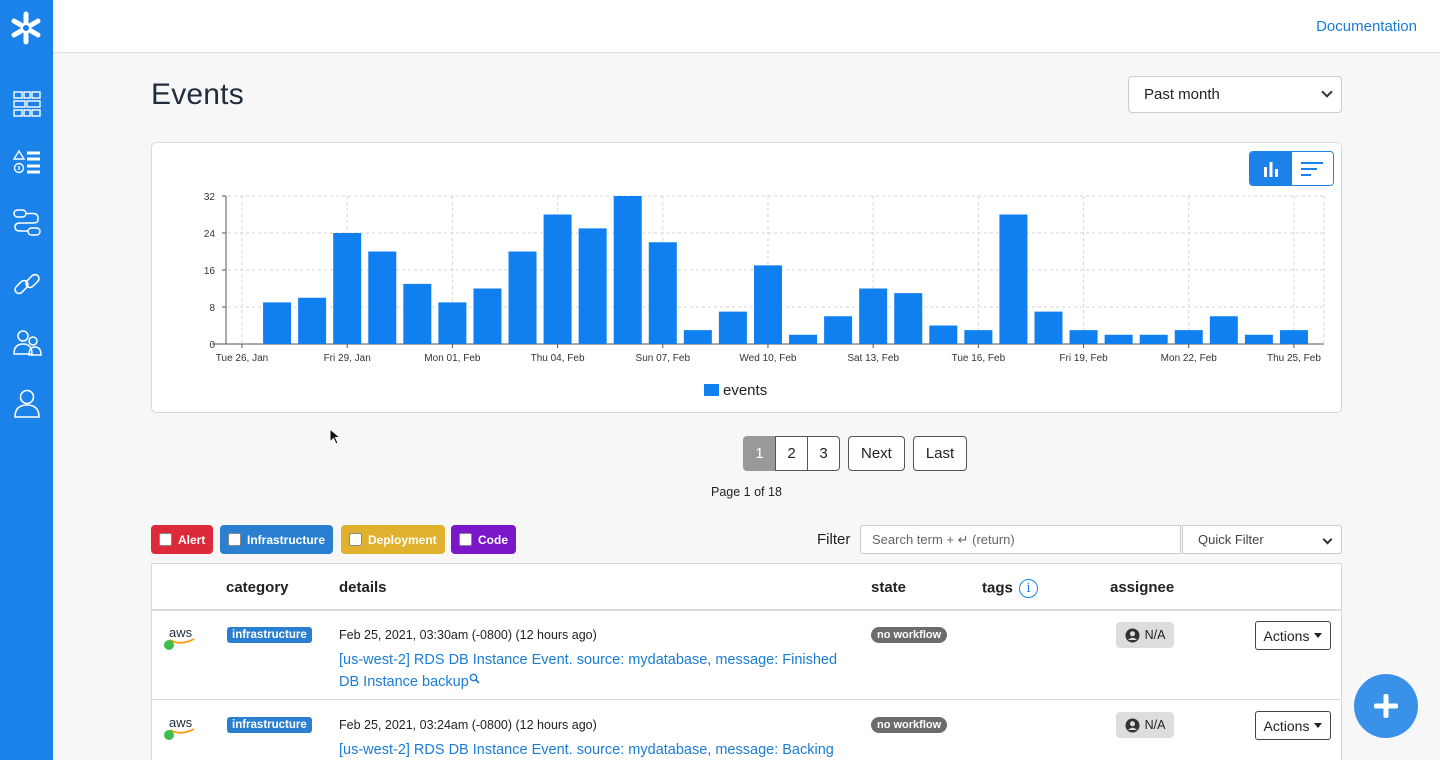 Image resolution: width=1440 pixels, height=760 pixels. I want to click on tags-header-label: tags, so click(997, 588).